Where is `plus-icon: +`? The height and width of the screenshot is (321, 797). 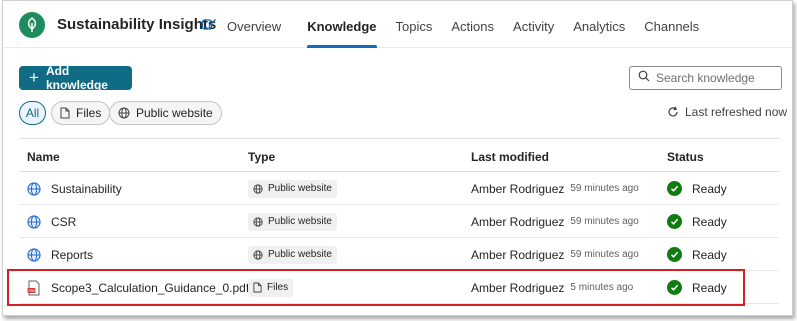 plus-icon: + is located at coordinates (34, 77).